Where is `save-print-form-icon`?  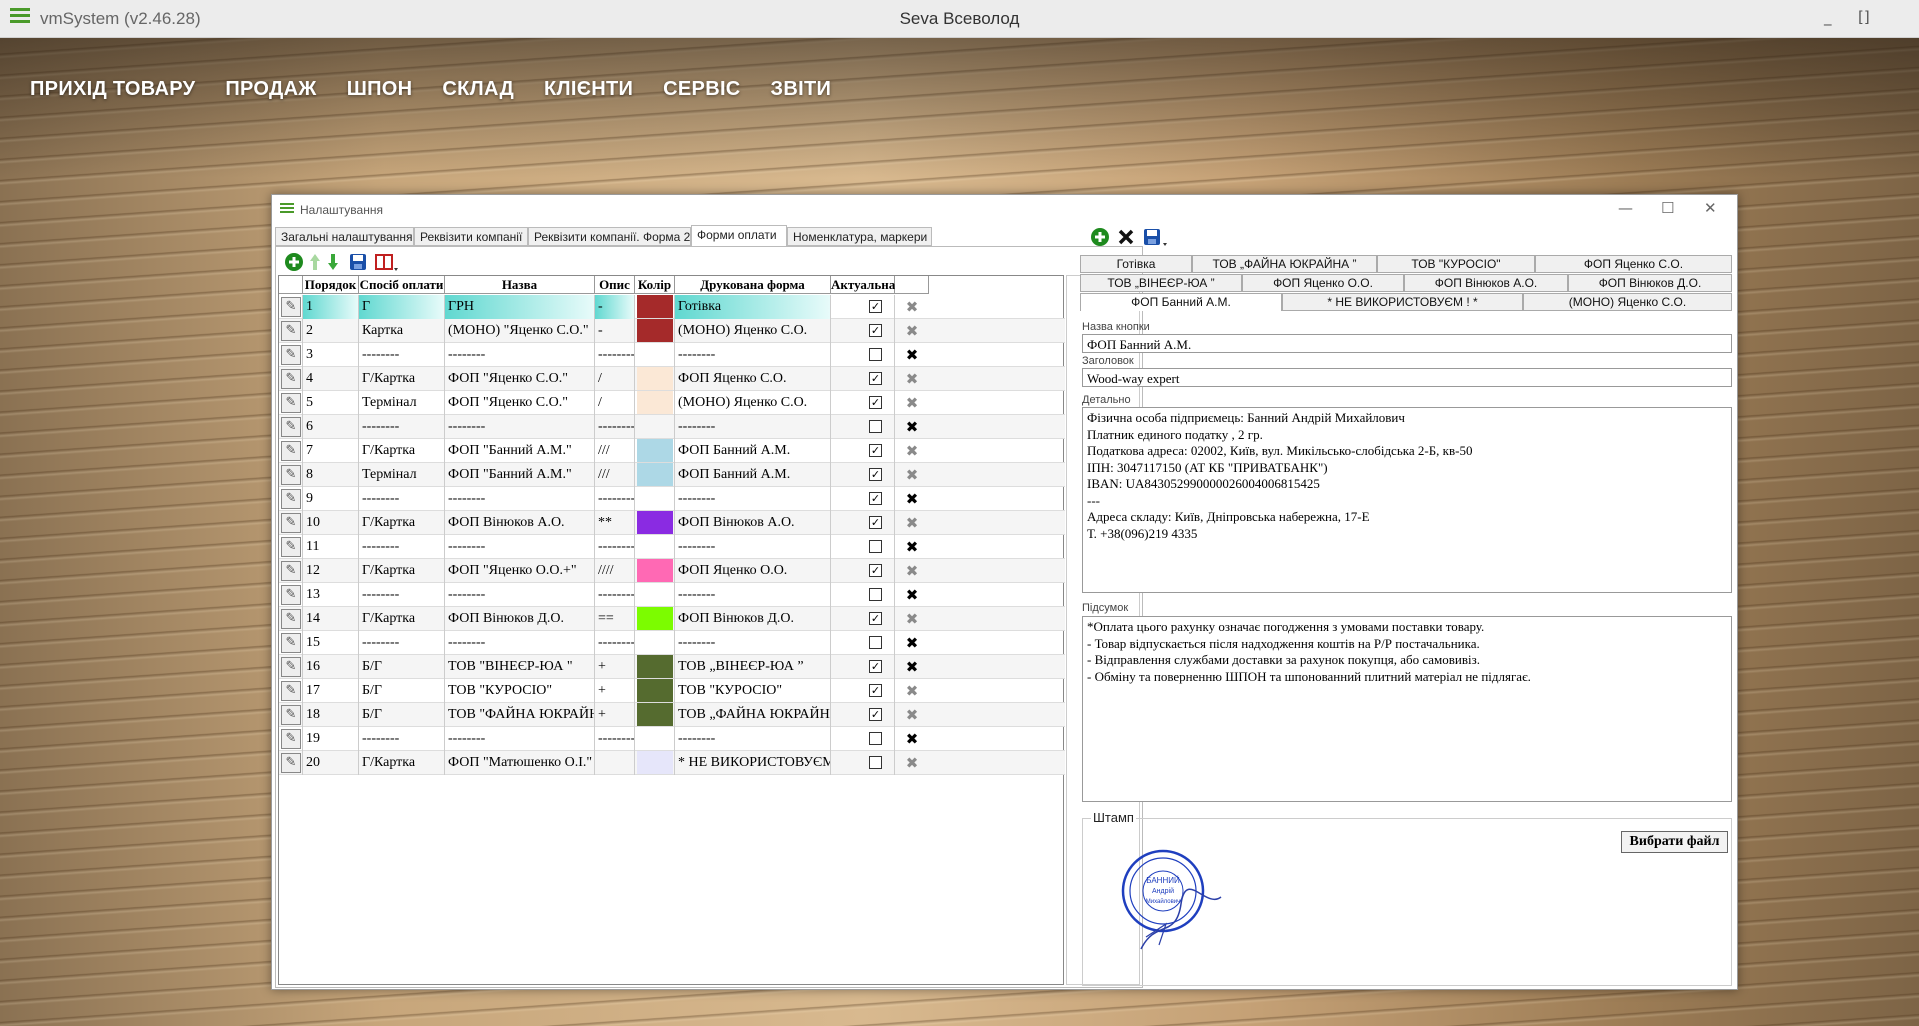
save-print-form-icon is located at coordinates (1156, 237).